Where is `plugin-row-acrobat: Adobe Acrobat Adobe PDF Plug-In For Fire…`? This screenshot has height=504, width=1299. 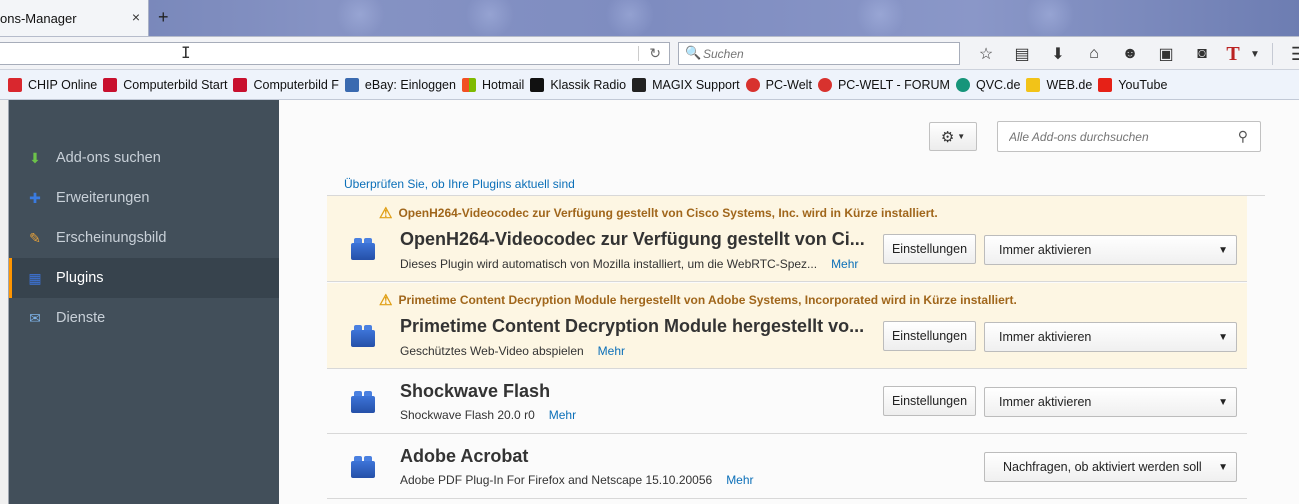 plugin-row-acrobat: Adobe Acrobat Adobe PDF Plug-In For Fire… is located at coordinates (787, 467).